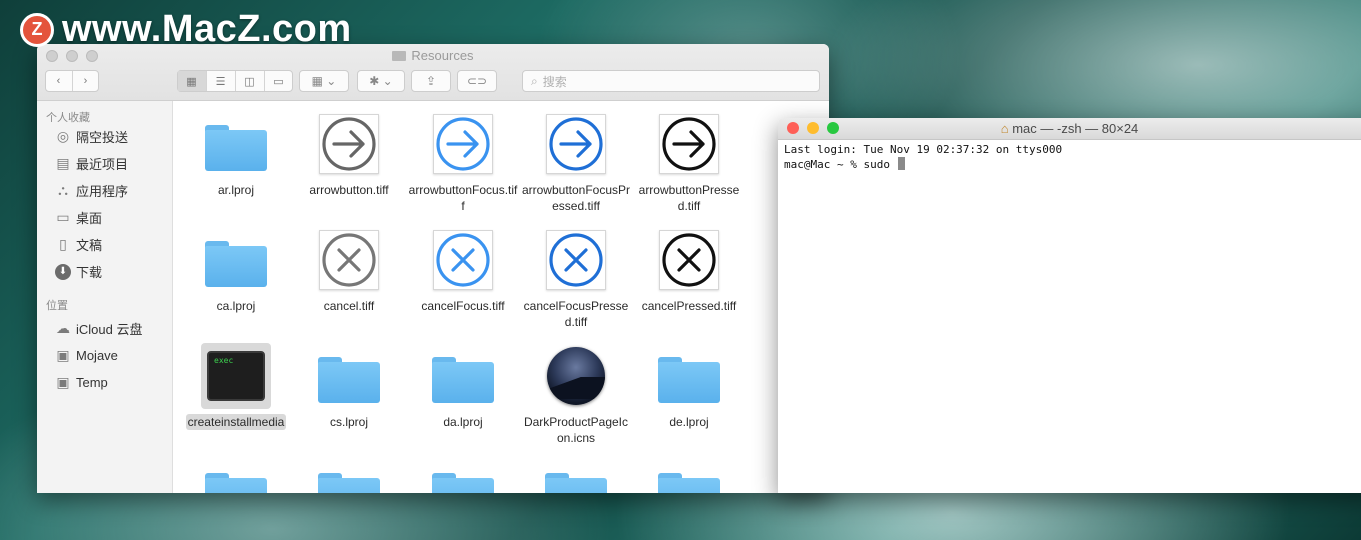  I want to click on file-name: cancelPressed.tiff, so click(689, 306).